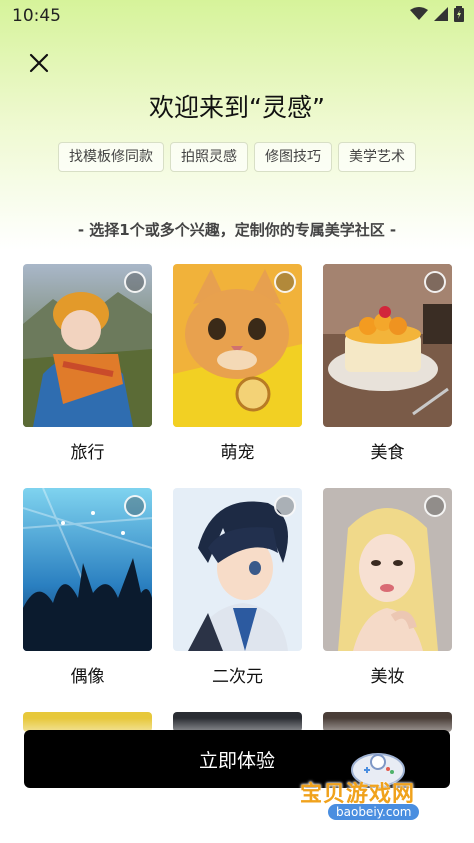 This screenshot has height=843, width=474. Describe the element at coordinates (87, 345) in the screenshot. I see `travel-image` at that location.